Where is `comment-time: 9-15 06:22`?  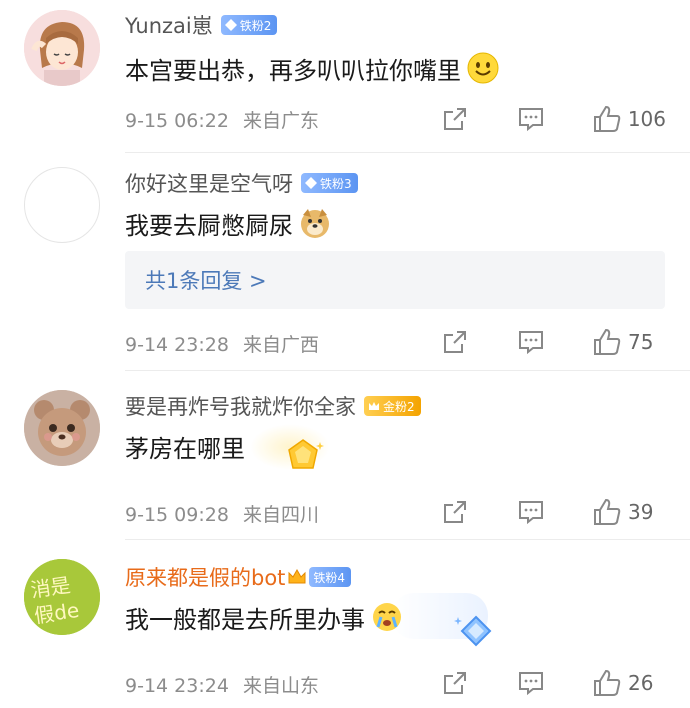 comment-time: 9-15 06:22 is located at coordinates (177, 121).